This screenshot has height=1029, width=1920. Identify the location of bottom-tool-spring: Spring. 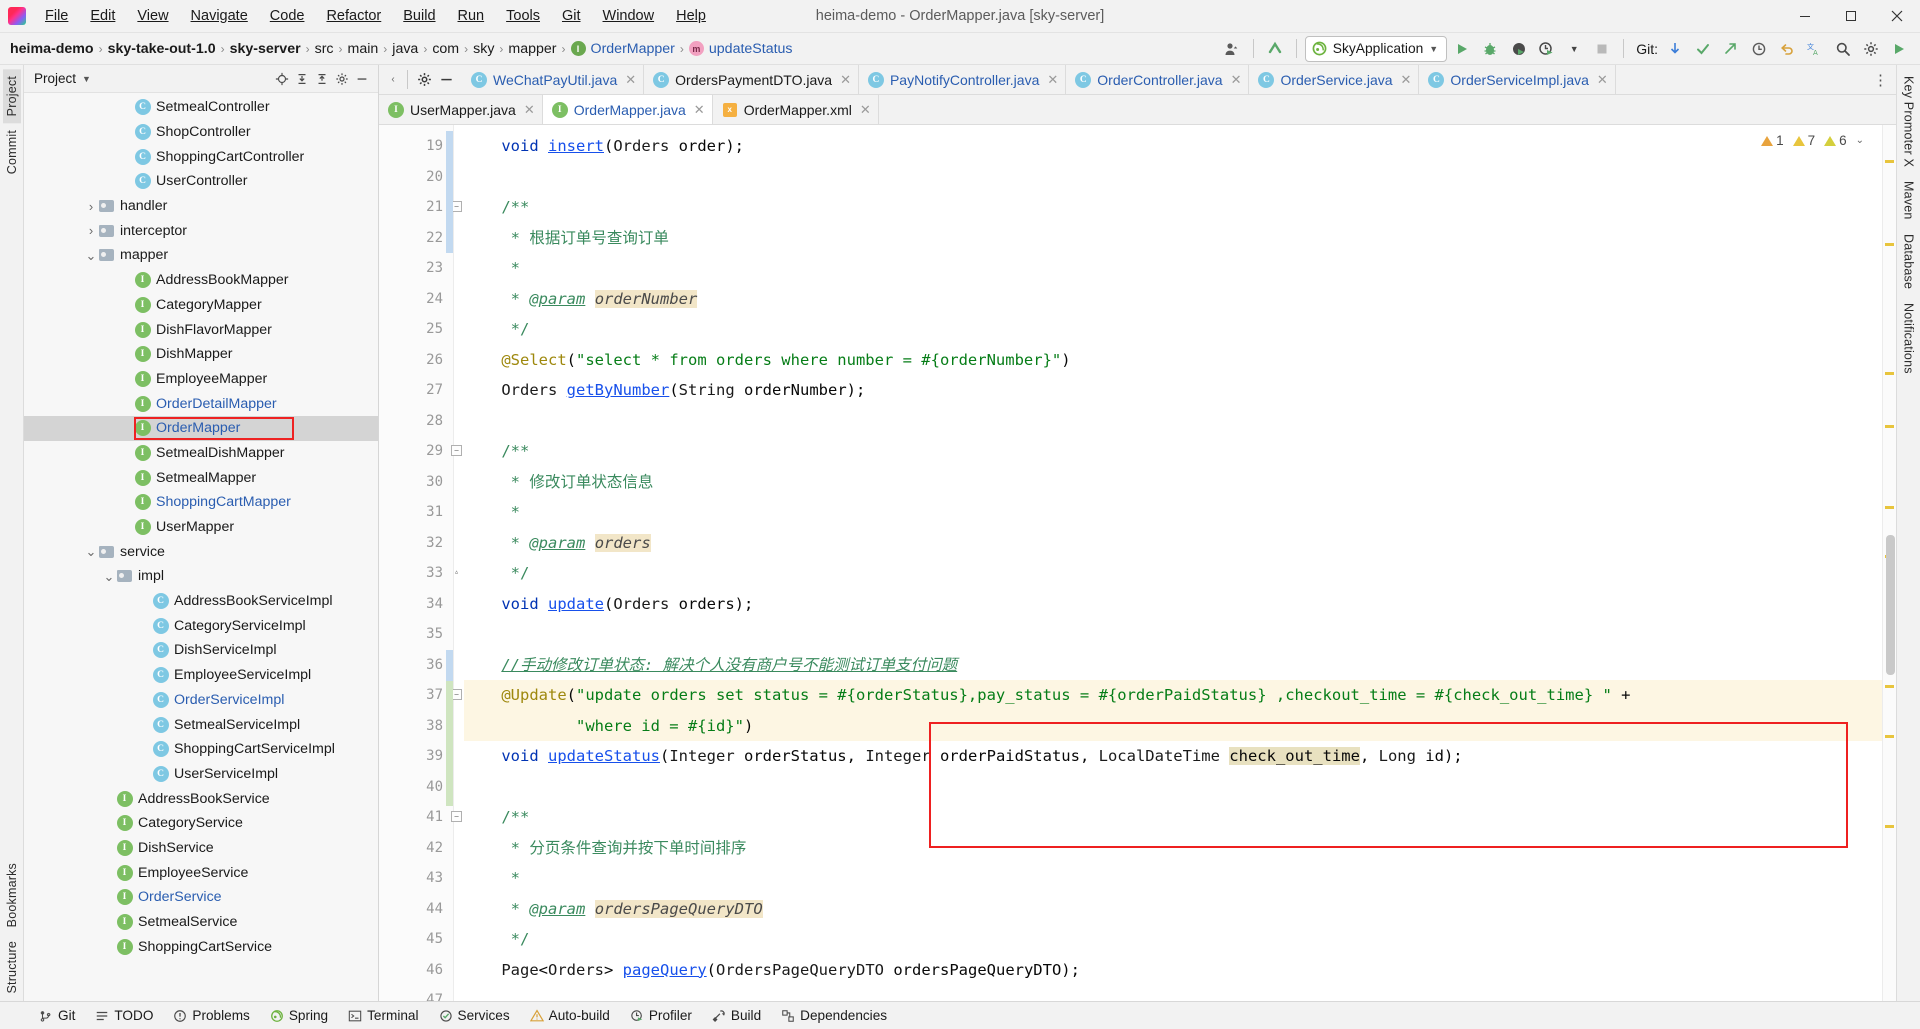
(299, 1015).